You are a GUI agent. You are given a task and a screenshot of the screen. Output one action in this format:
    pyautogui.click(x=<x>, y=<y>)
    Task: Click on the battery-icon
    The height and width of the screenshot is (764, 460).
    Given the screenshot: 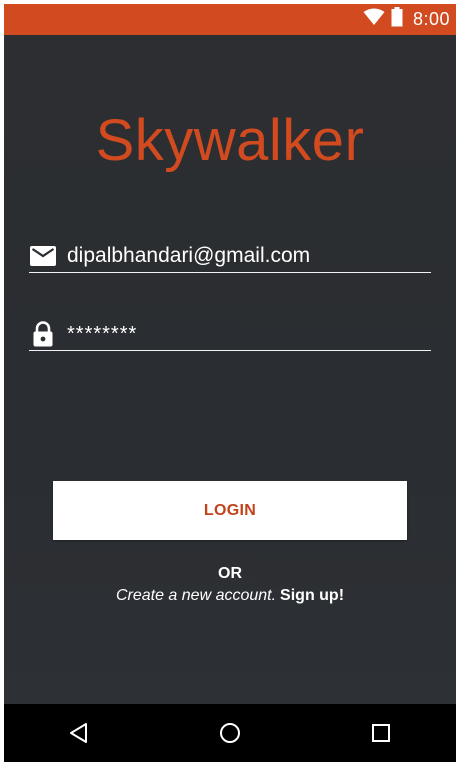 What is the action you would take?
    pyautogui.click(x=397, y=19)
    